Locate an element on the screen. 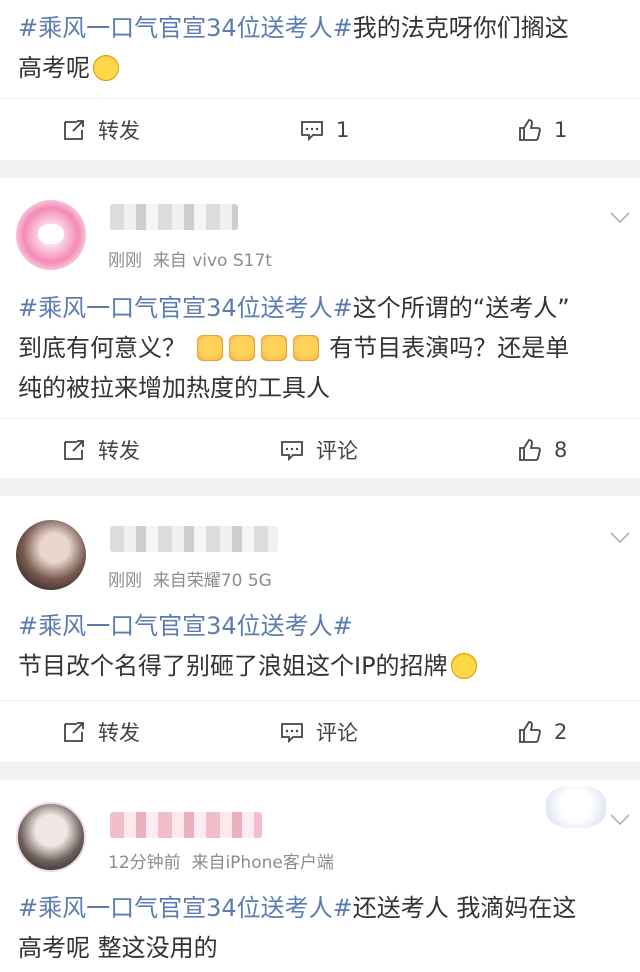 Image resolution: width=640 pixels, height=972 pixels. post-text: #乘风一口气官宣34位送考人#我的法克呀你们搁这 高考呢 is located at coordinates (293, 48).